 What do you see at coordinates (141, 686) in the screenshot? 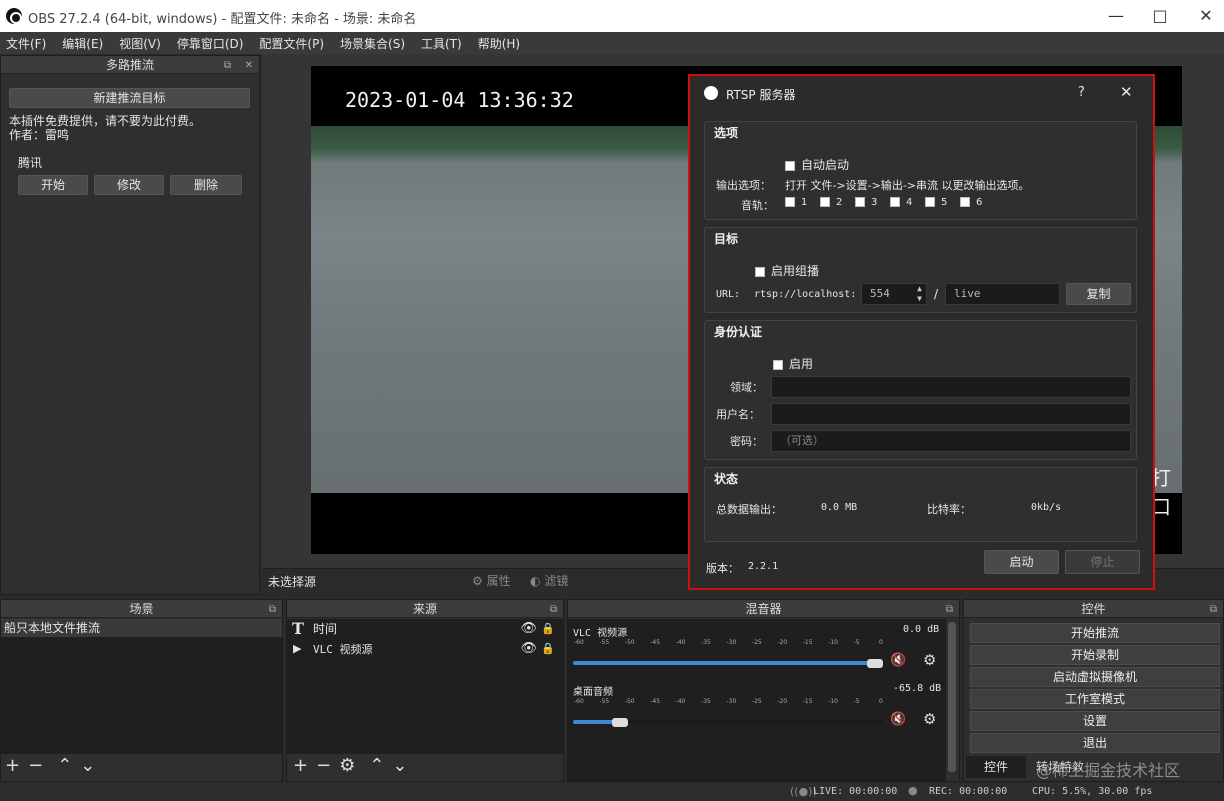
I see `scenes-list: 船只本地文件推流` at bounding box center [141, 686].